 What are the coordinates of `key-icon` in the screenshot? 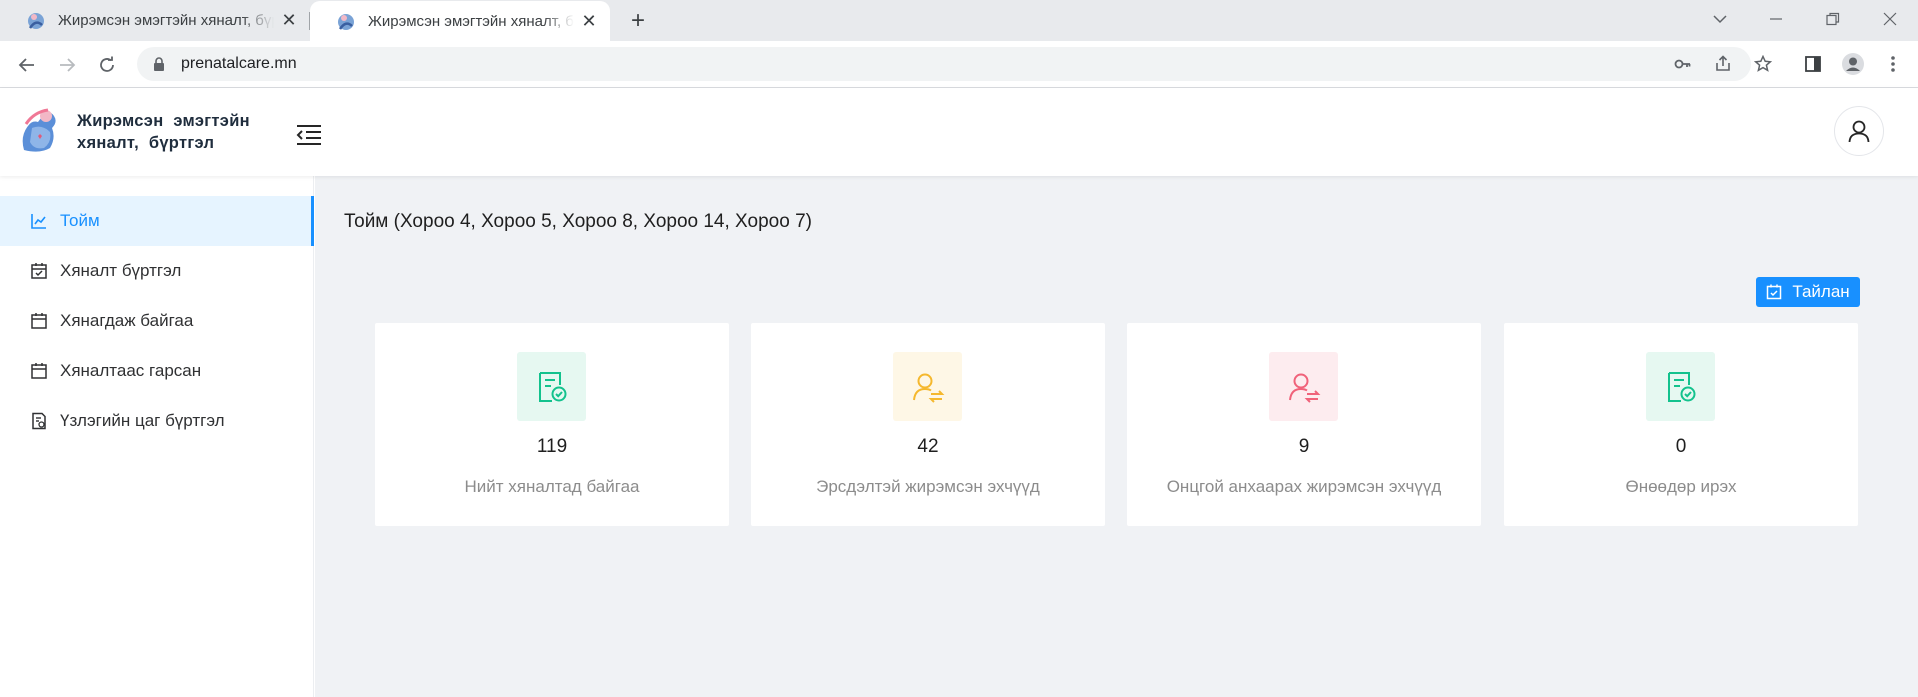 It's located at (1683, 64).